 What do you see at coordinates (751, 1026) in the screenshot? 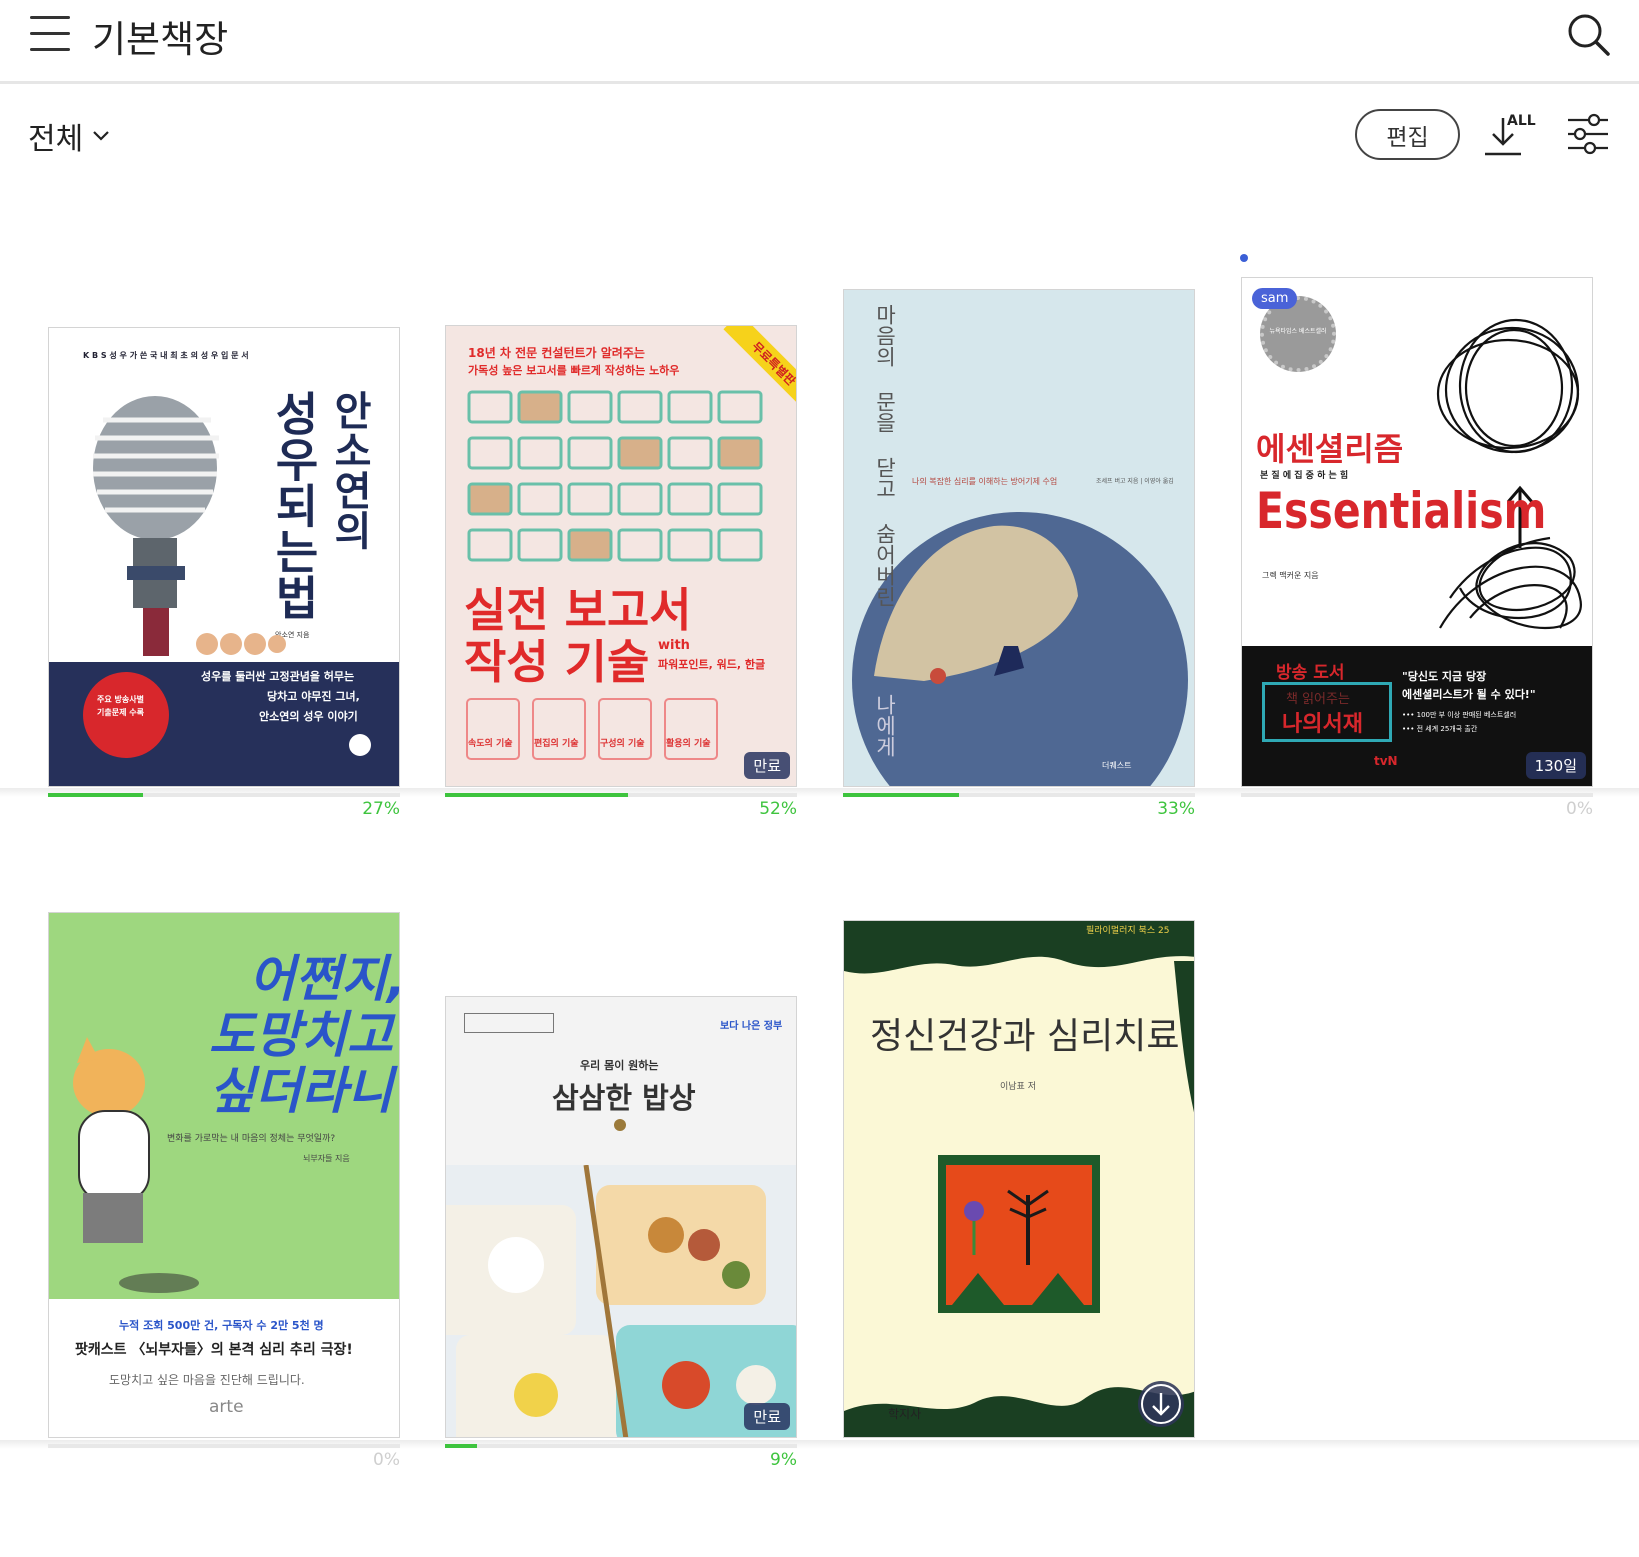
I see `cover-brand: 보다 나은 정부` at bounding box center [751, 1026].